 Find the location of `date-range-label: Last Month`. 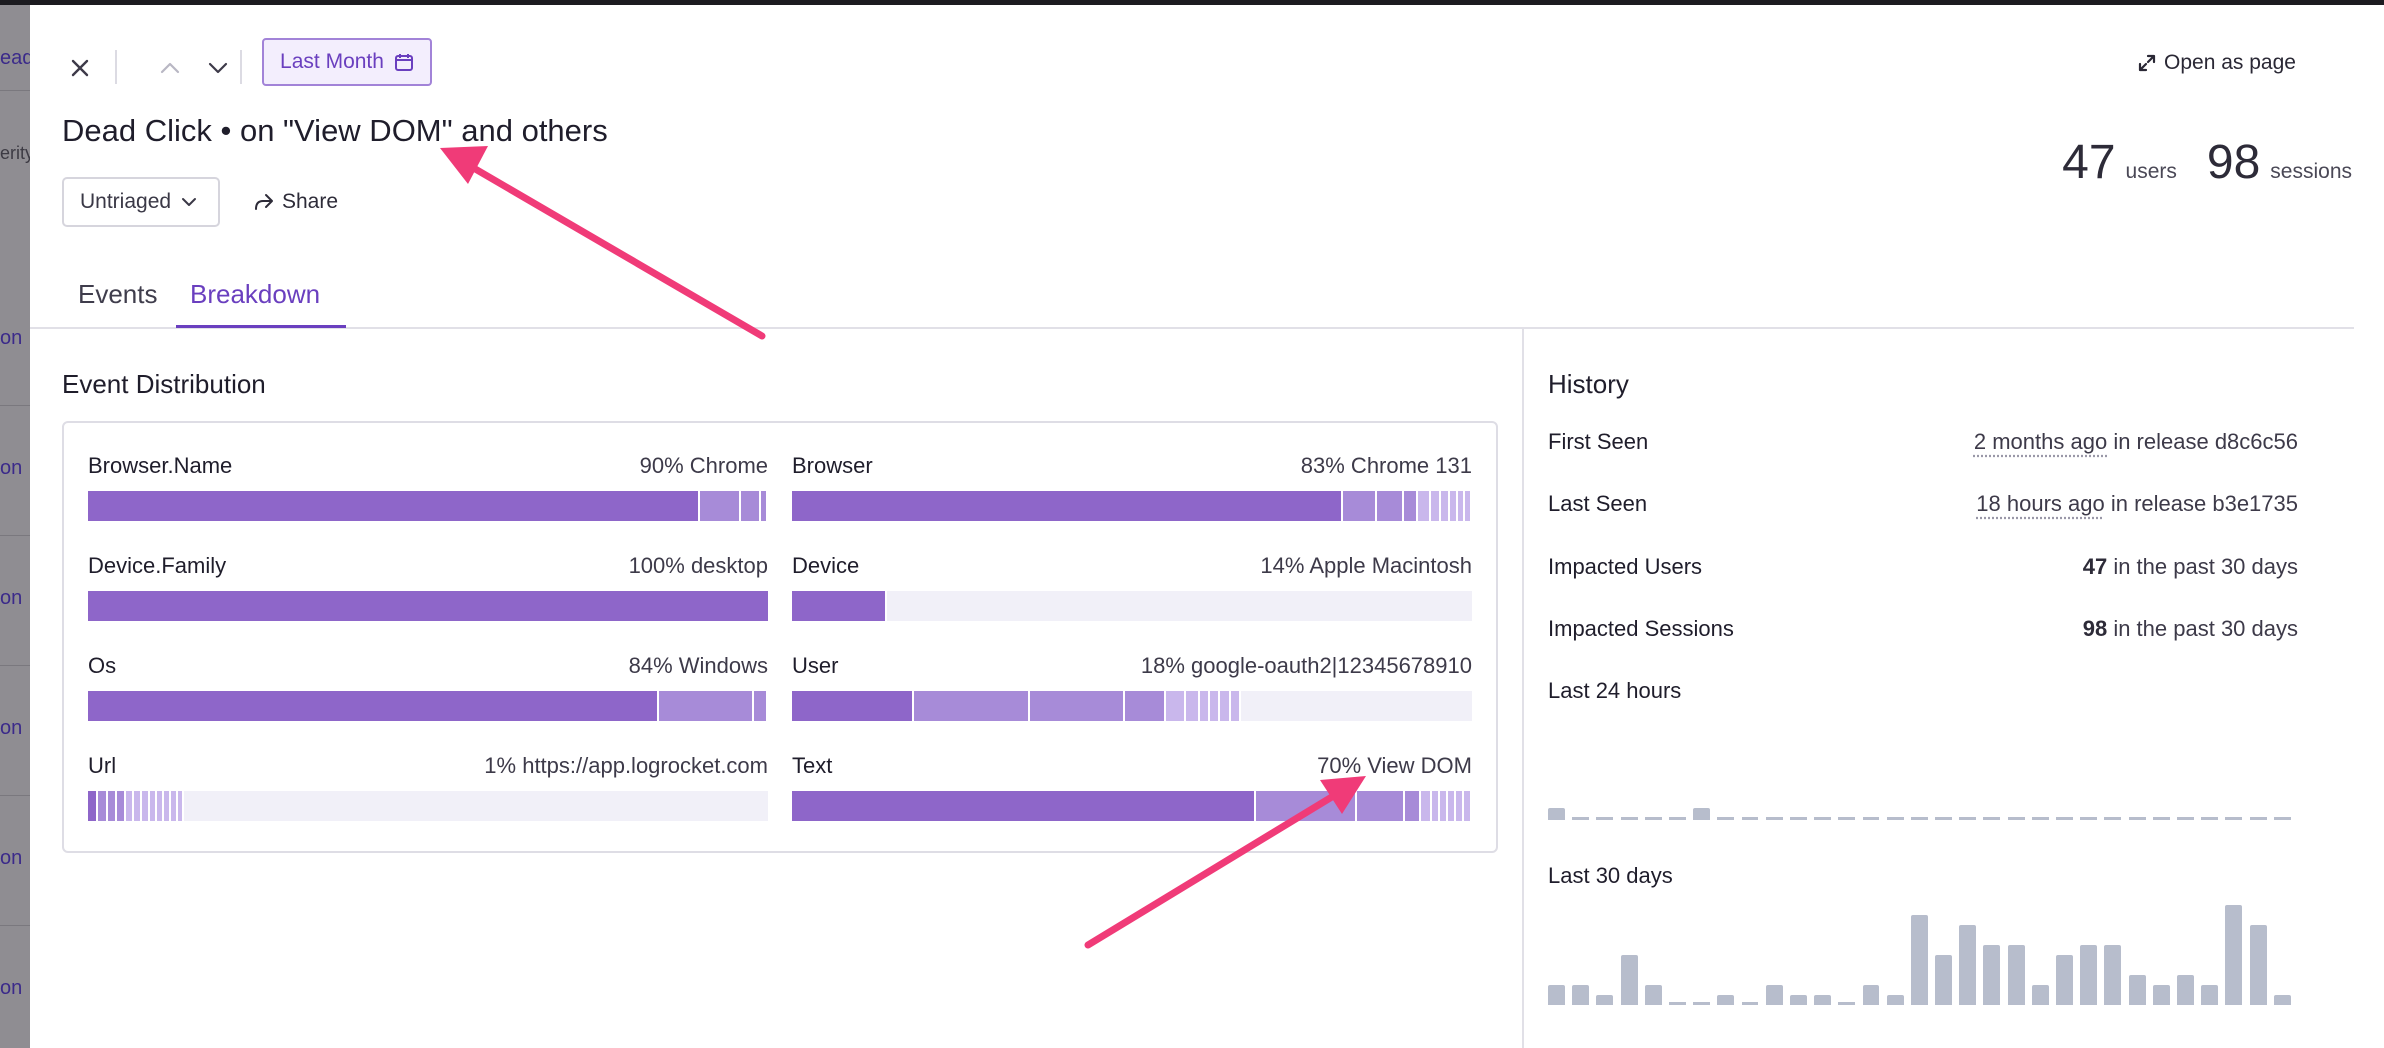

date-range-label: Last Month is located at coordinates (332, 61).